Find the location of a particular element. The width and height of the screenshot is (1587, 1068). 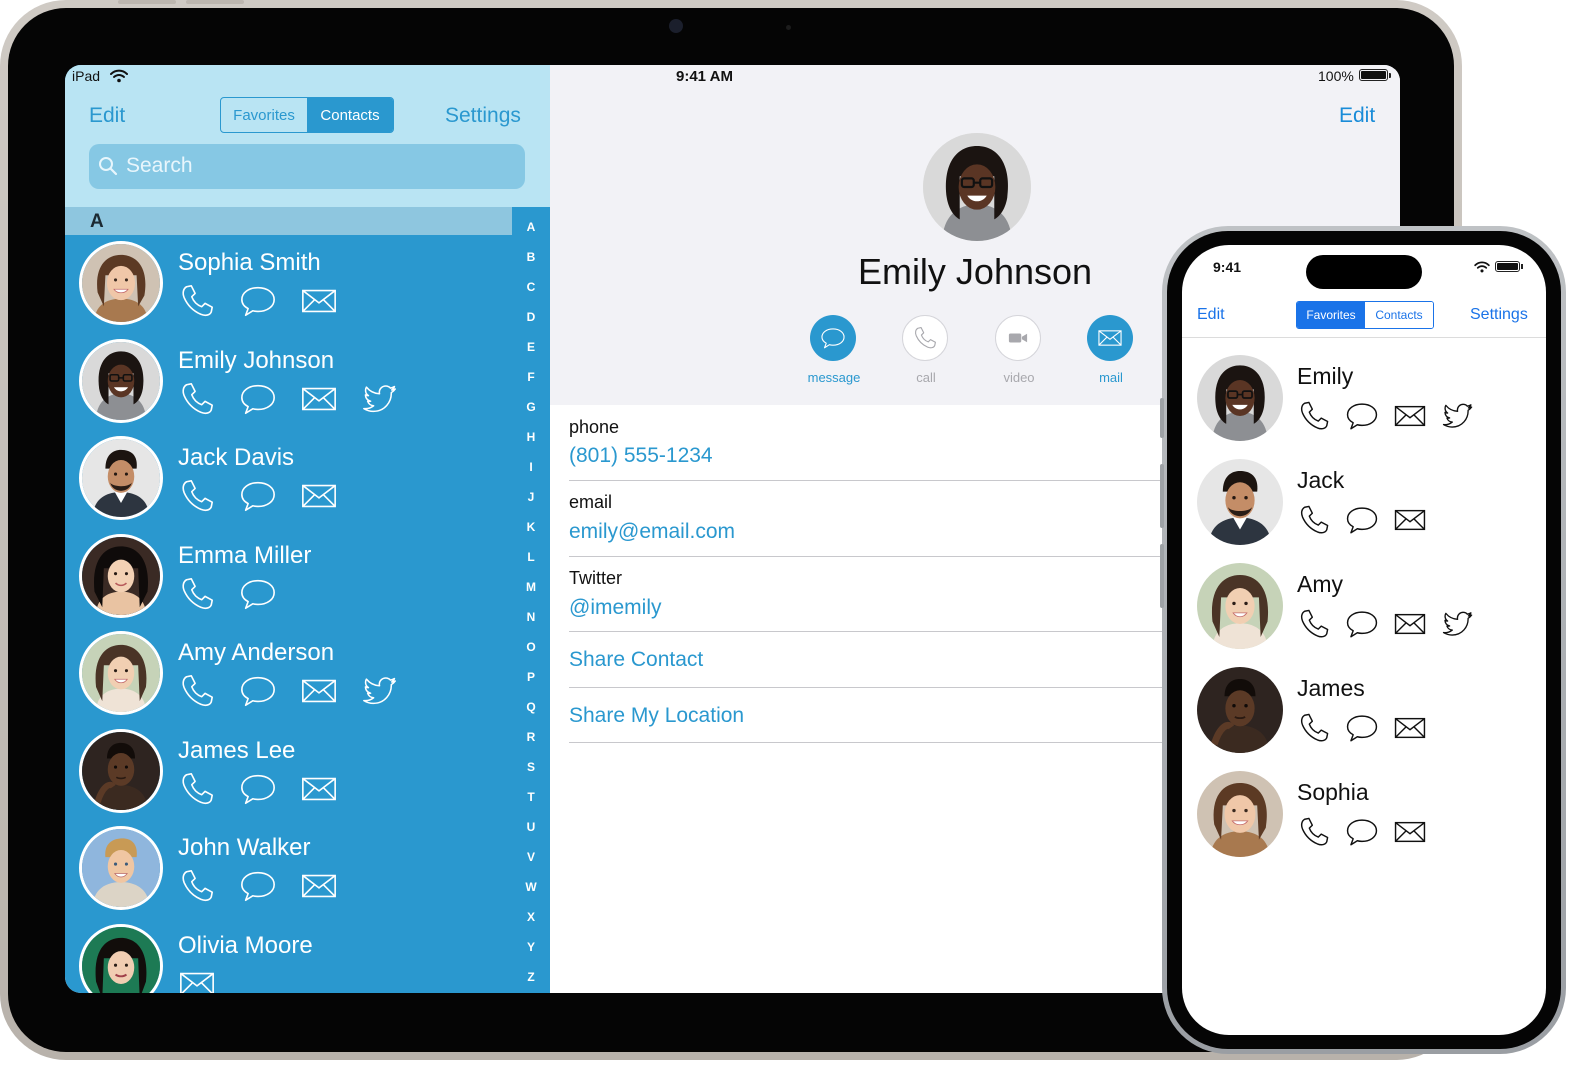

index-letter-j: J is located at coordinates (531, 497).